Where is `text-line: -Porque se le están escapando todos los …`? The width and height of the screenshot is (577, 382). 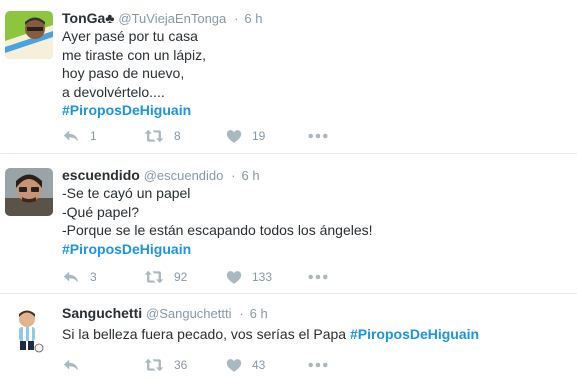 text-line: -Porque se le están escapando todos los … is located at coordinates (217, 230).